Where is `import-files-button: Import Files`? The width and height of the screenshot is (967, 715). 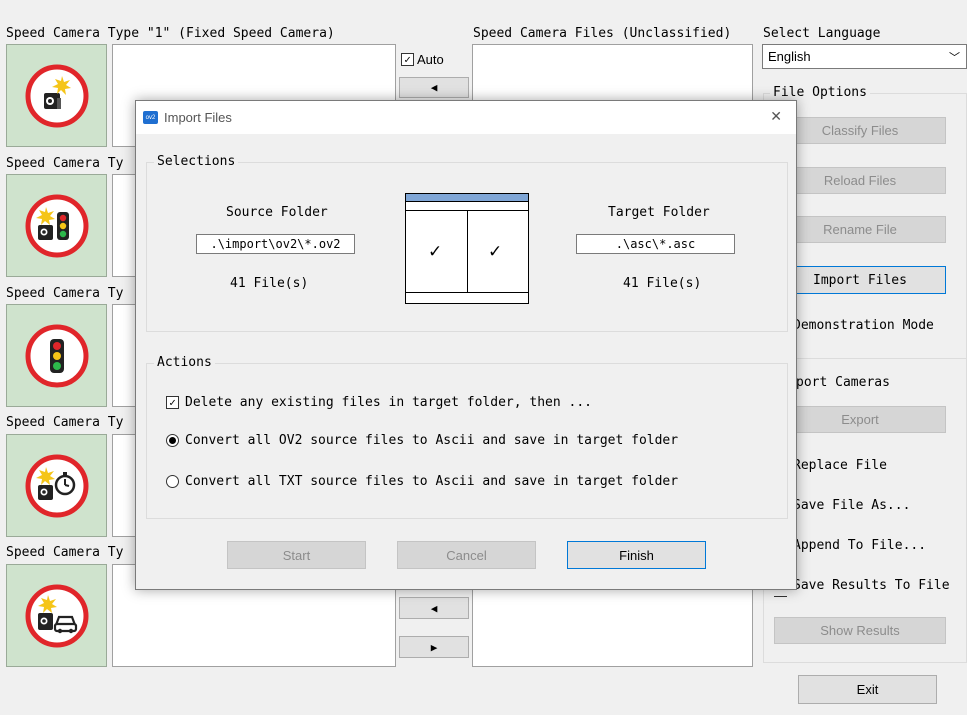 import-files-button: Import Files is located at coordinates (860, 280).